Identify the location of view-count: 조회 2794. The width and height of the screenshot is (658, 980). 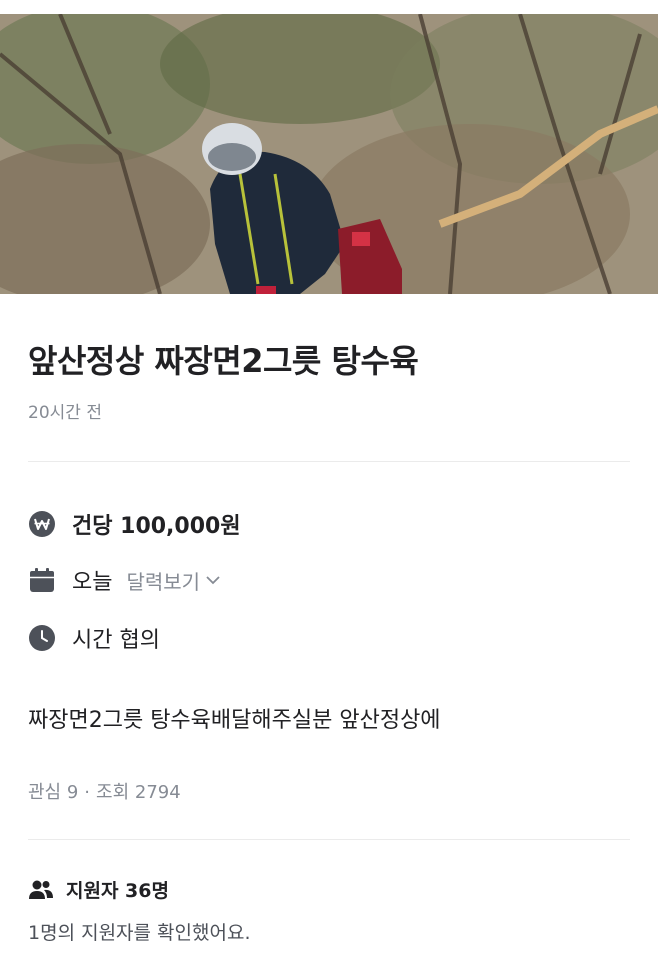
(138, 792).